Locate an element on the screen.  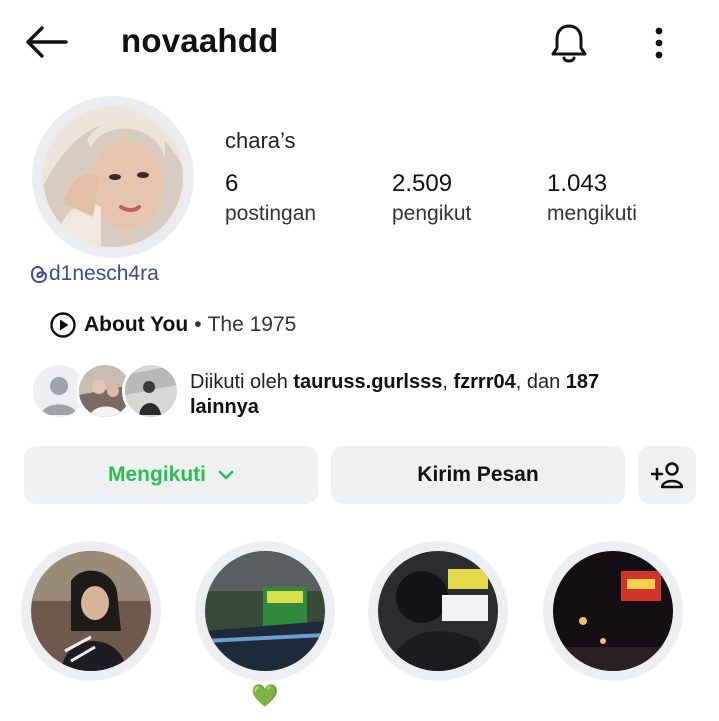
followers-stat: 2.509 pengikut is located at coordinates (431, 198).